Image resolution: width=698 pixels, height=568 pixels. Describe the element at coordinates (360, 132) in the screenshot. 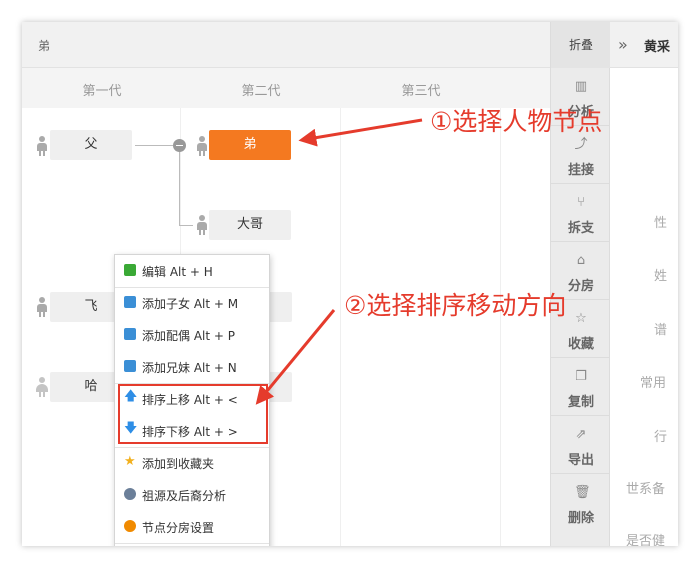

I see `arrow-to-node` at that location.